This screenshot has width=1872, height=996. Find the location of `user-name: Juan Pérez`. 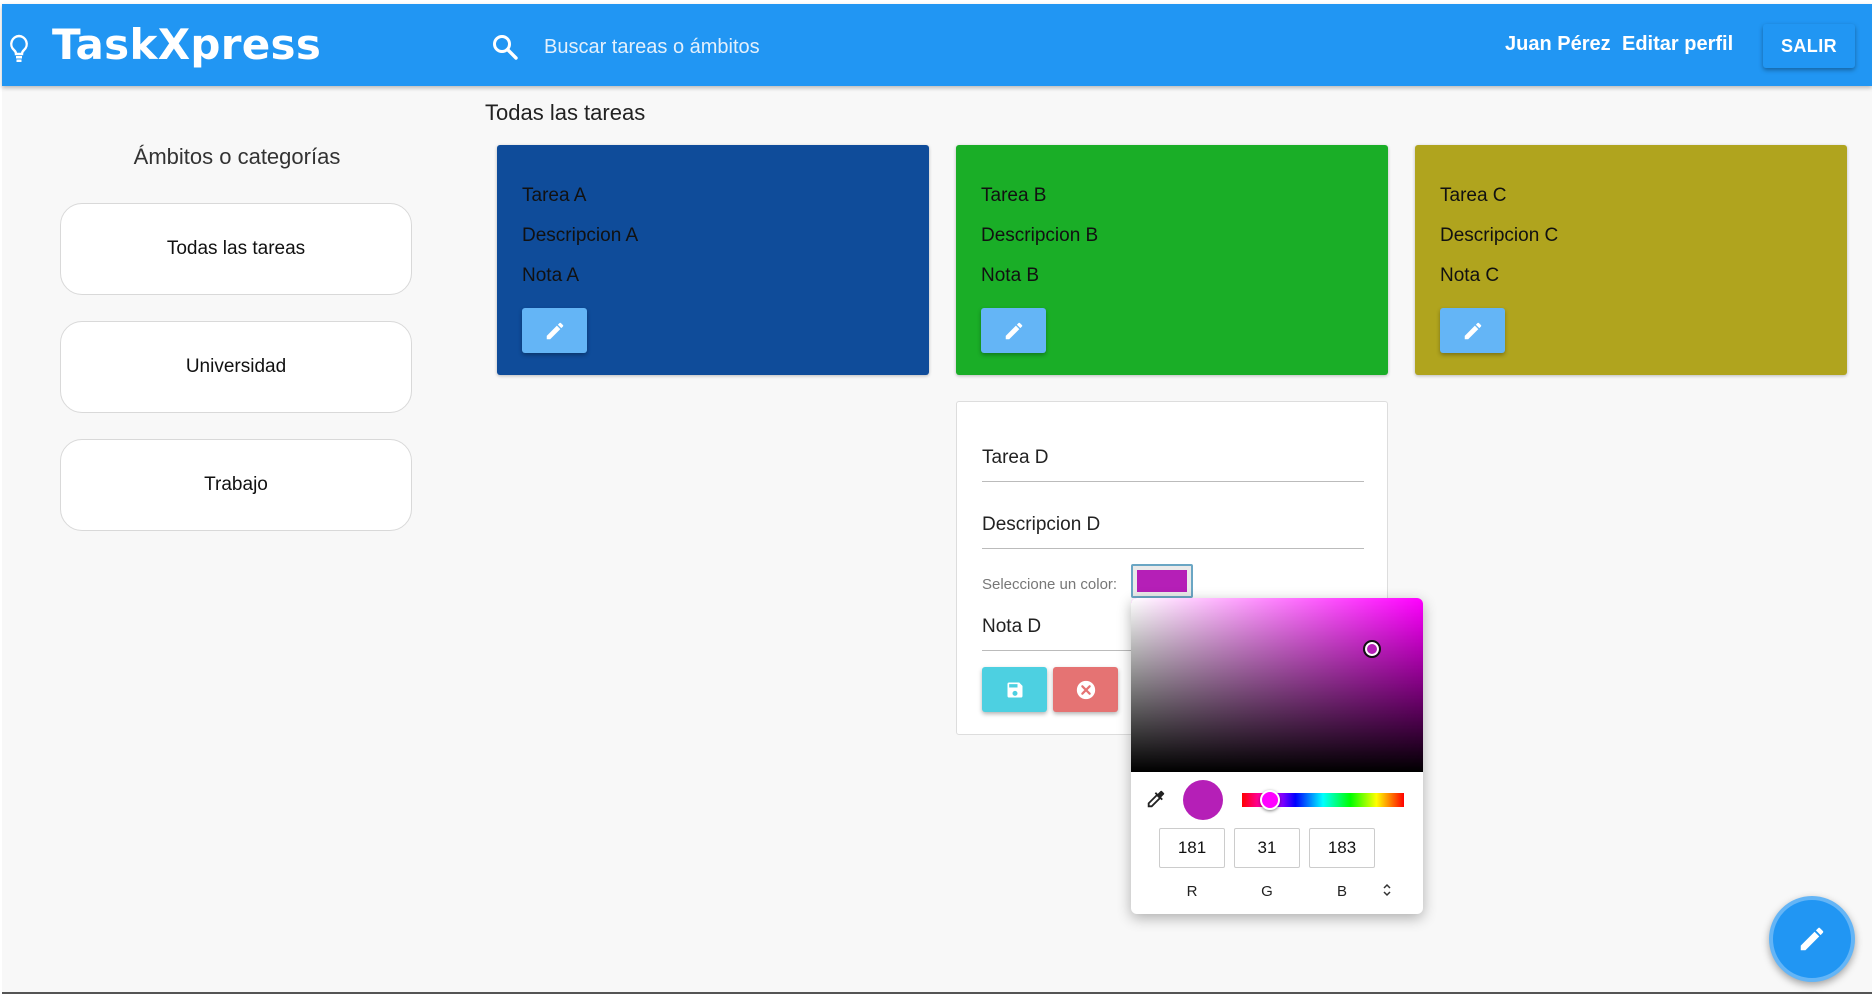

user-name: Juan Pérez is located at coordinates (1558, 44).